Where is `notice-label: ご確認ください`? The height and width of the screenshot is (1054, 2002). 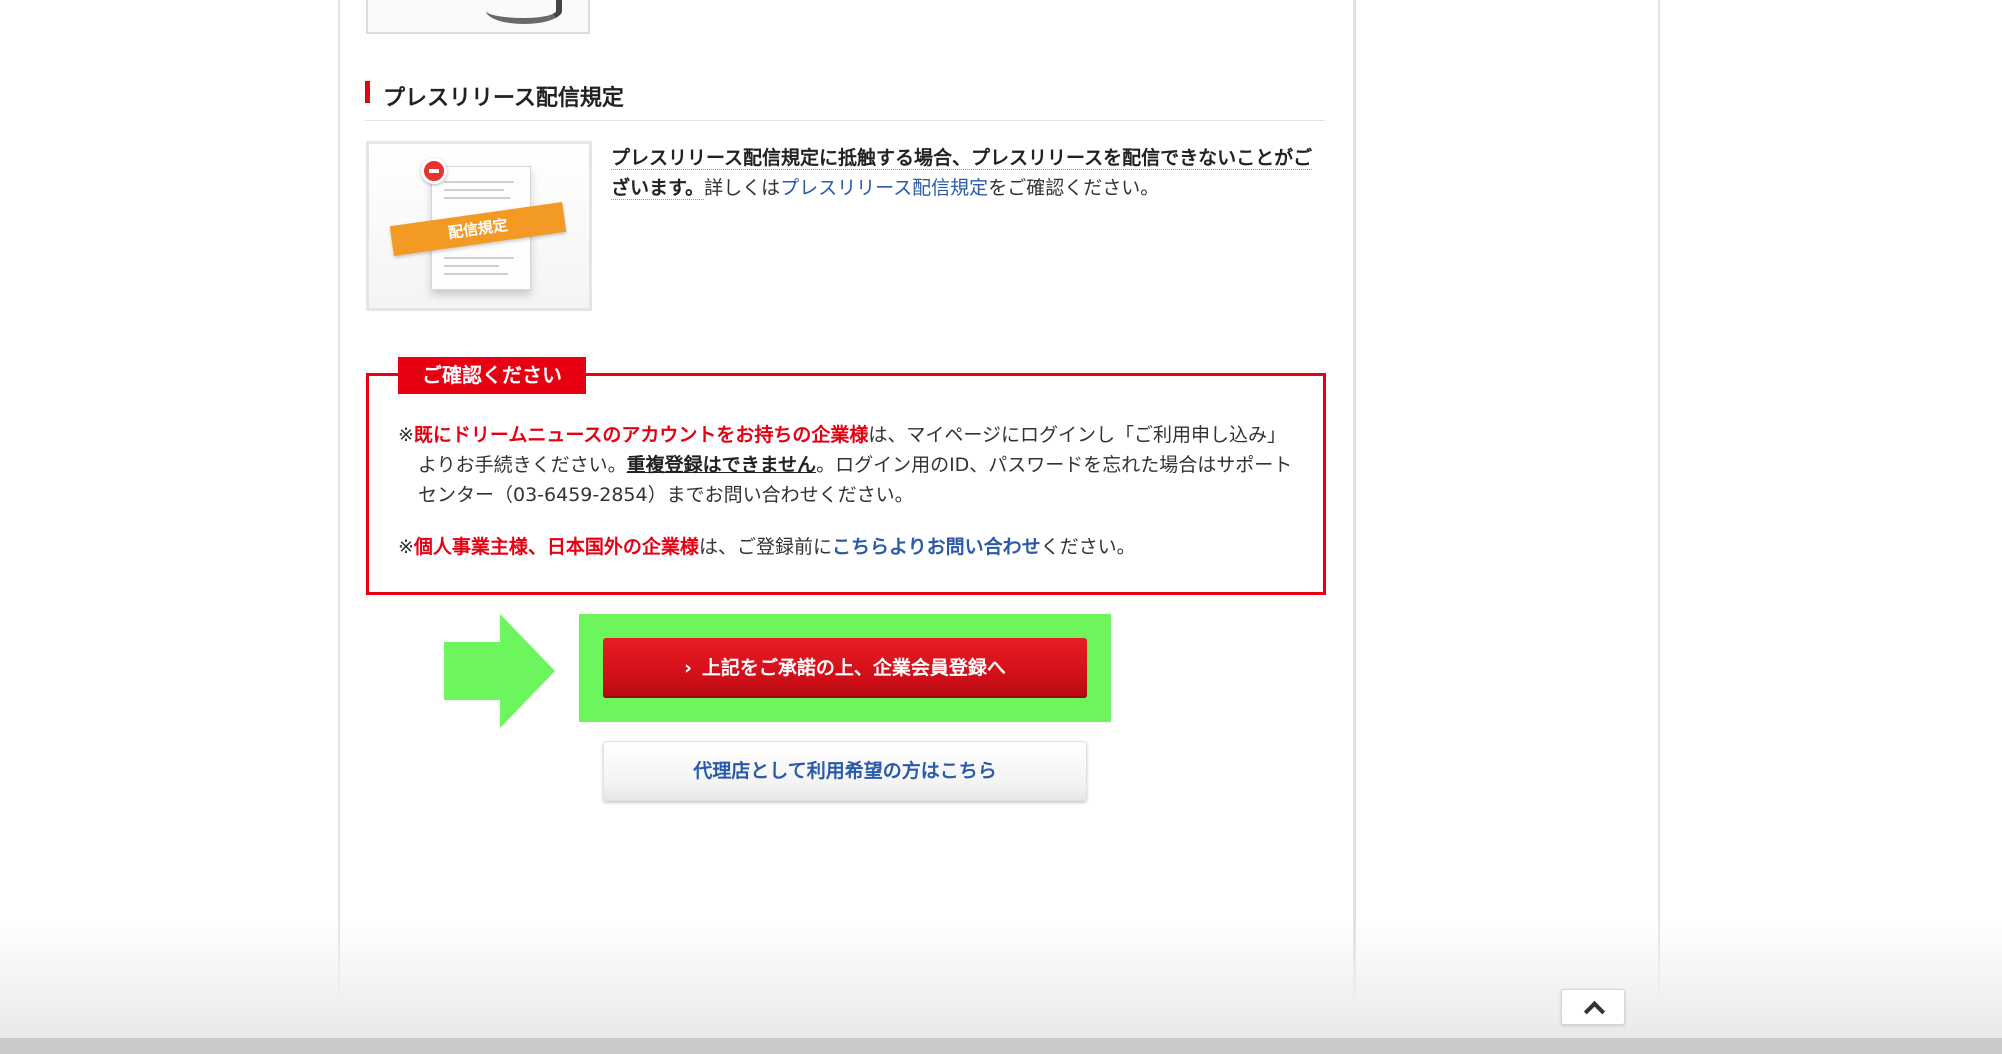 notice-label: ご確認ください is located at coordinates (492, 375).